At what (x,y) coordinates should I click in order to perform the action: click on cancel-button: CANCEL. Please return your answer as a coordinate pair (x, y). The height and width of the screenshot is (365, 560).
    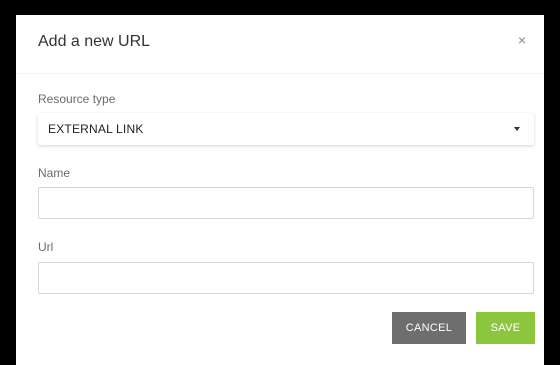
    Looking at the image, I should click on (429, 328).